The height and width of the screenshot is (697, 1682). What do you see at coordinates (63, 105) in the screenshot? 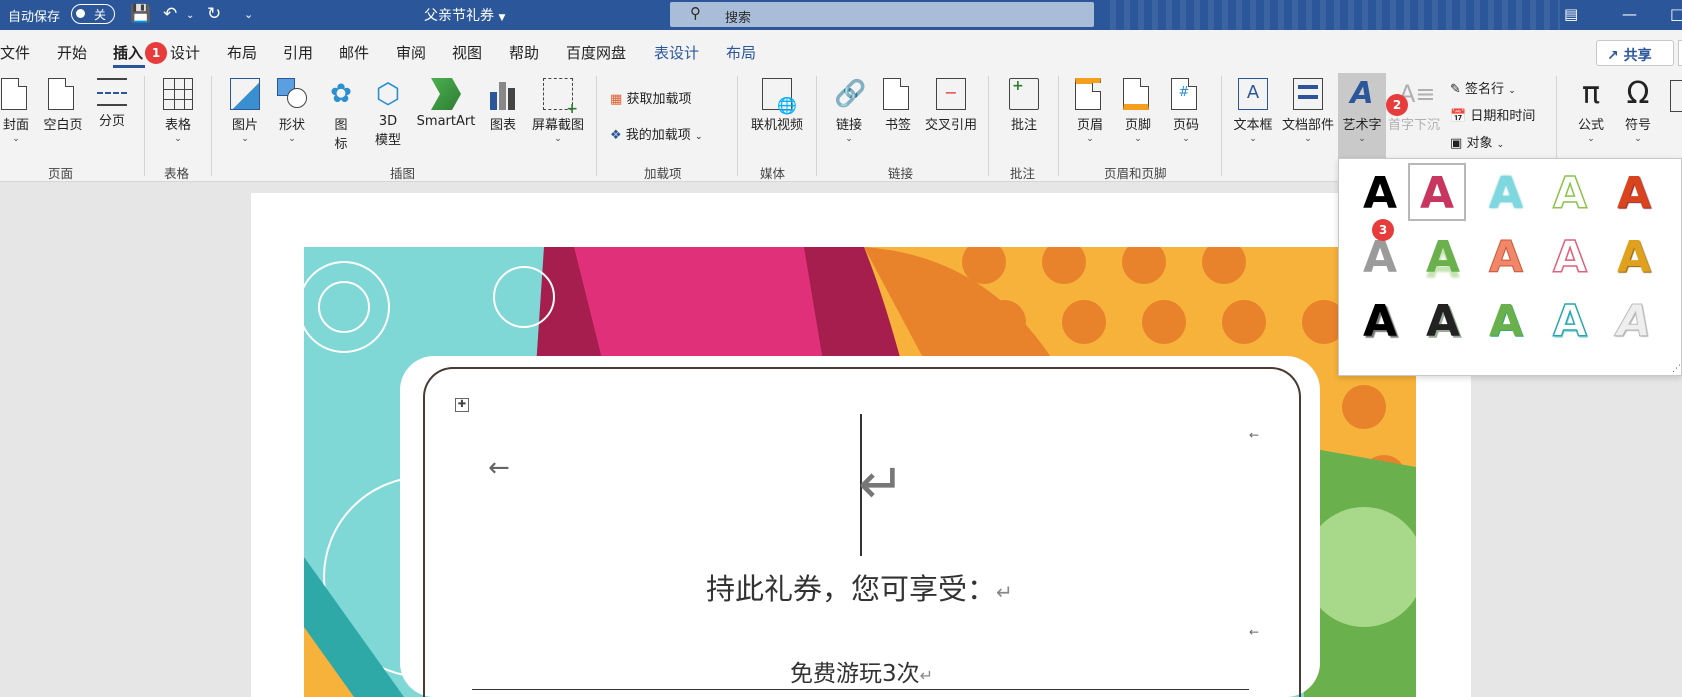
I see `blank-page-button: 空白页` at bounding box center [63, 105].